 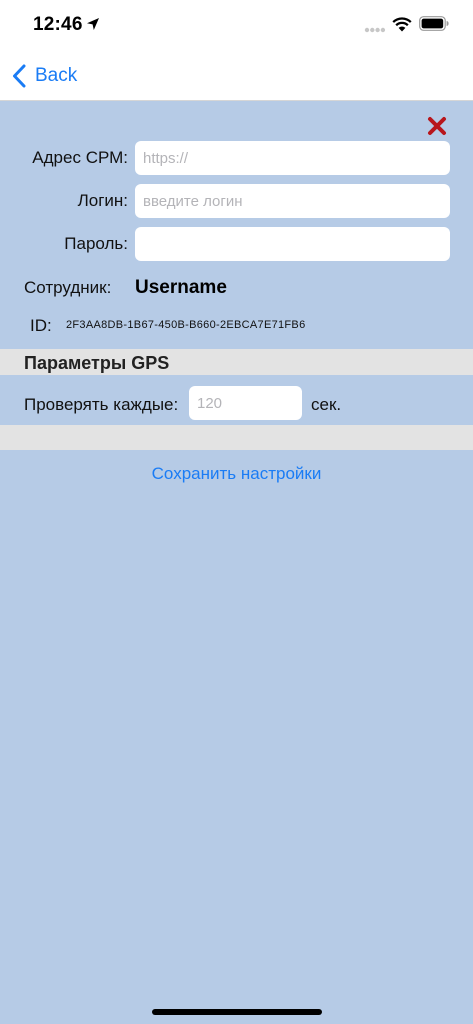 What do you see at coordinates (236, 26) in the screenshot?
I see `status-bar: 12:46` at bounding box center [236, 26].